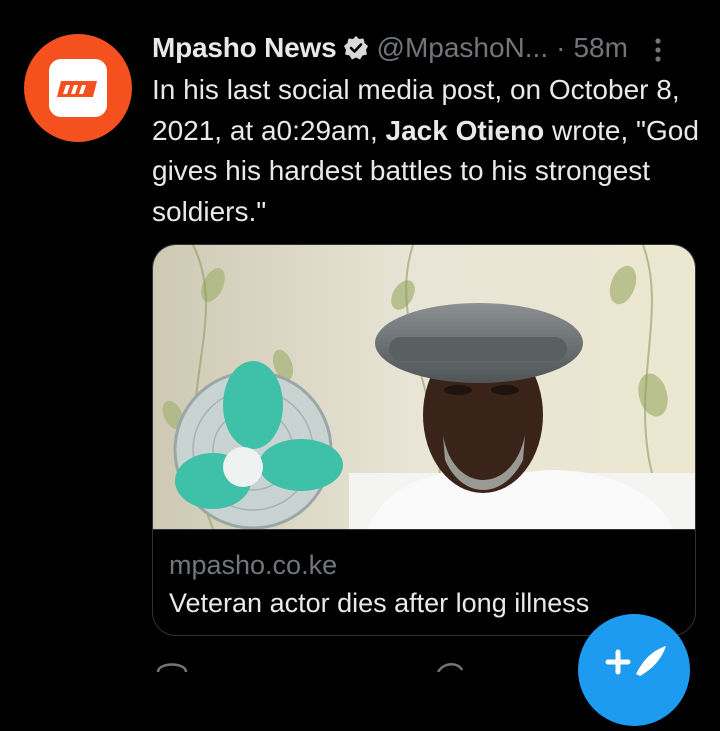 This screenshot has width=720, height=731. I want to click on tweet-text-mention: Jack Otieno, so click(465, 130).